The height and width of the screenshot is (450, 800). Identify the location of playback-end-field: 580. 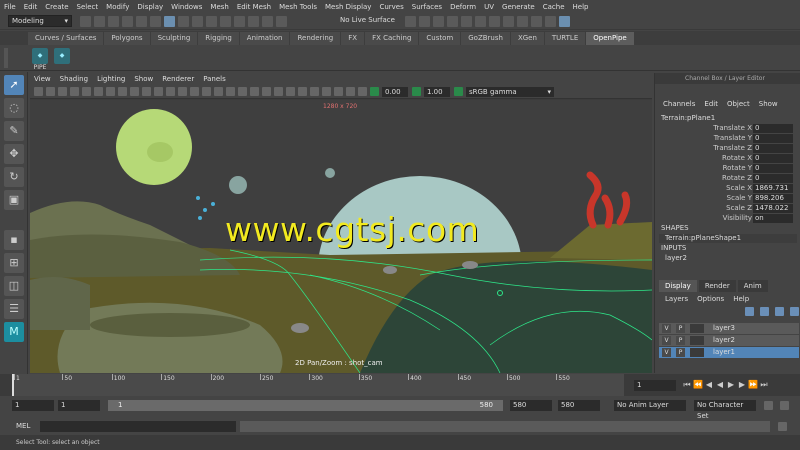
(531, 405).